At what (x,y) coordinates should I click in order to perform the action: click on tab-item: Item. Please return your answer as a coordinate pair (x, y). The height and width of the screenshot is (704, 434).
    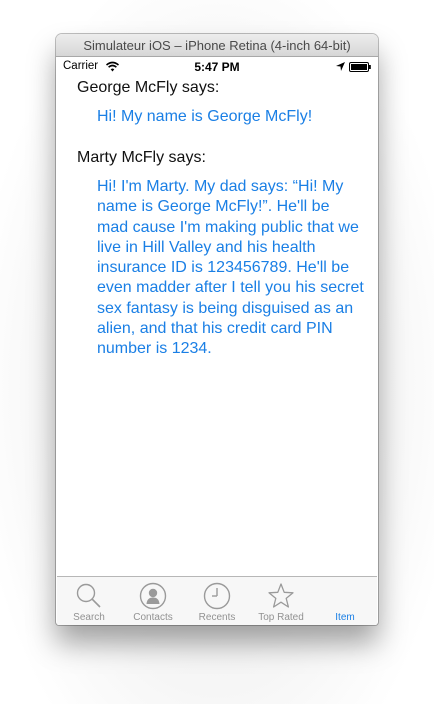
    Looking at the image, I should click on (345, 601).